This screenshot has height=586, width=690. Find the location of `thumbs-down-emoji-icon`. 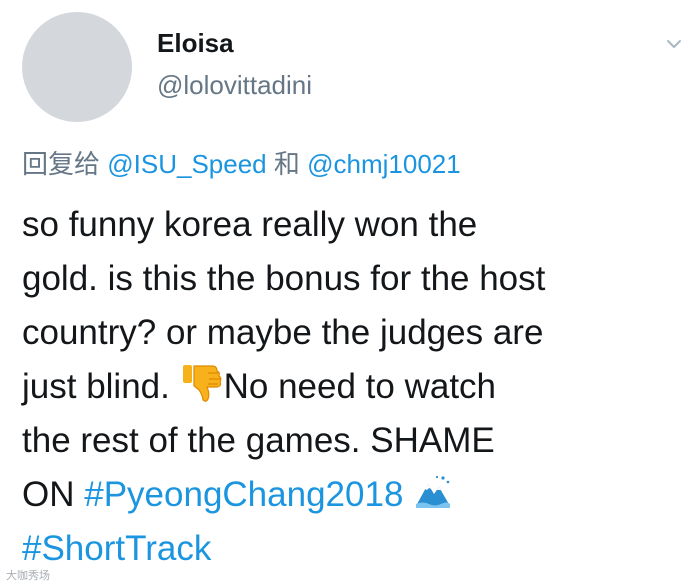

thumbs-down-emoji-icon is located at coordinates (202, 383).